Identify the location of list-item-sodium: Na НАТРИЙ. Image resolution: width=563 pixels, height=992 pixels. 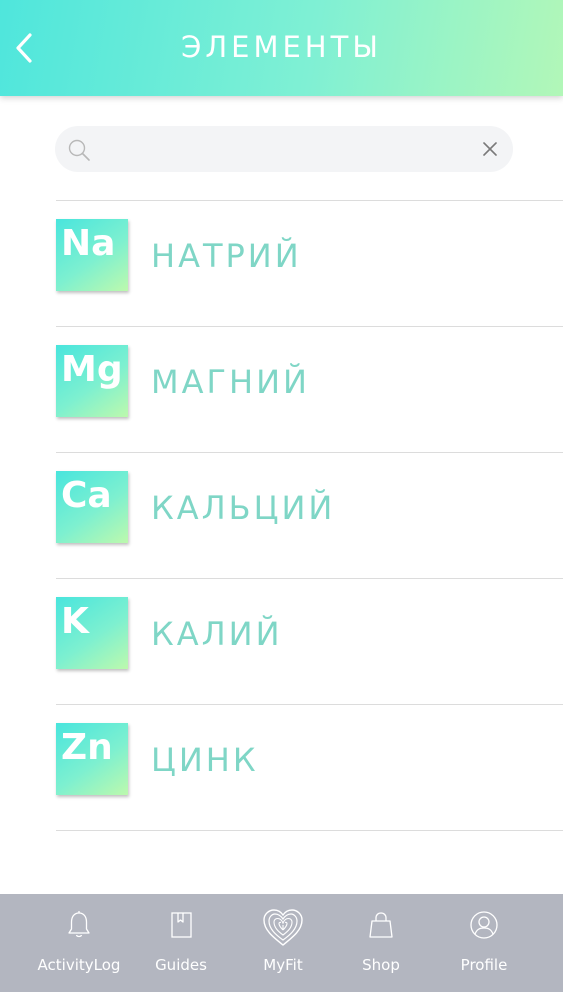
(309, 264).